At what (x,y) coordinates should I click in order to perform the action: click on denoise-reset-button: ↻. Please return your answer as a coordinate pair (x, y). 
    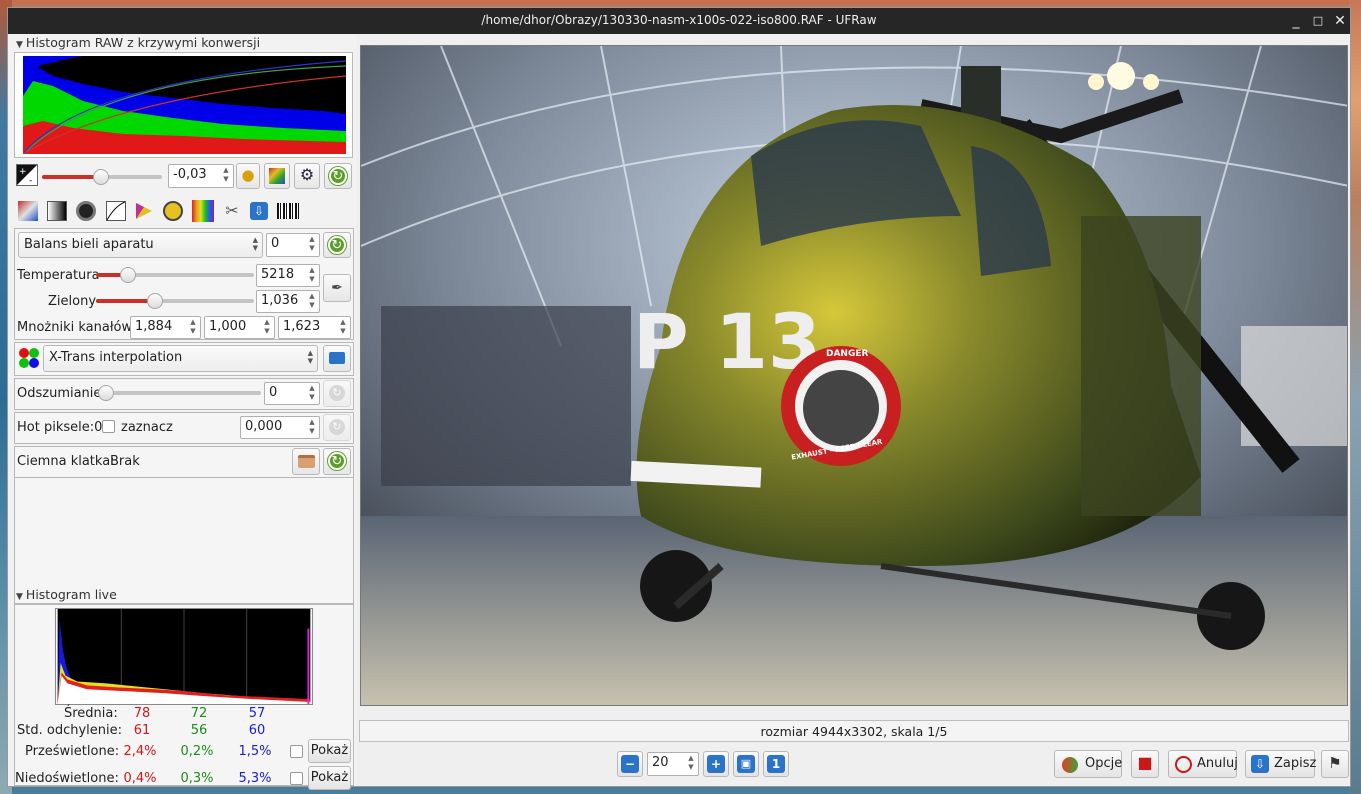
    Looking at the image, I should click on (337, 393).